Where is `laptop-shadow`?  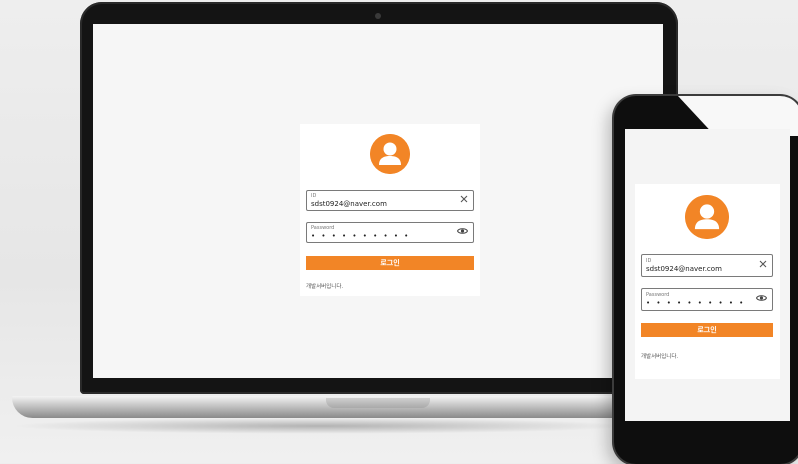
laptop-shadow is located at coordinates (320, 426).